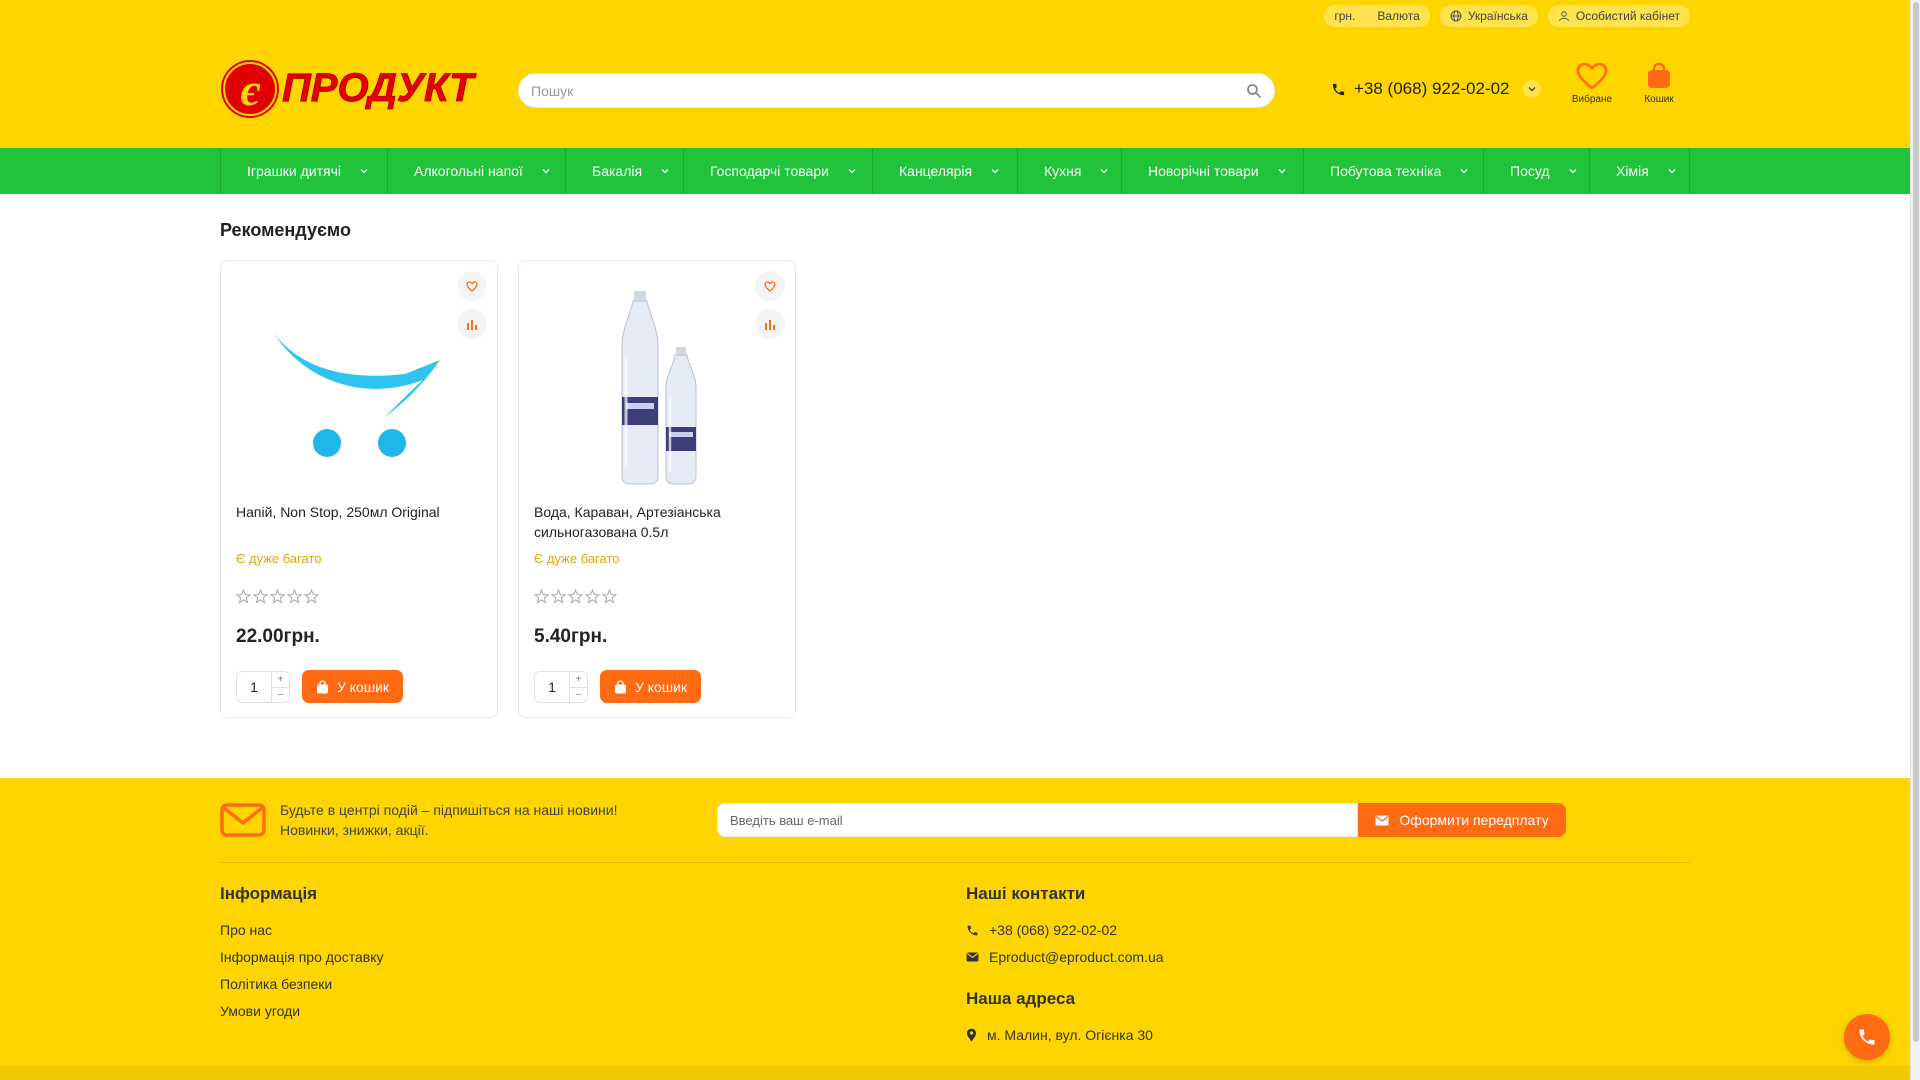  Describe the element at coordinates (1382, 820) in the screenshot. I see `envelope-icon` at that location.